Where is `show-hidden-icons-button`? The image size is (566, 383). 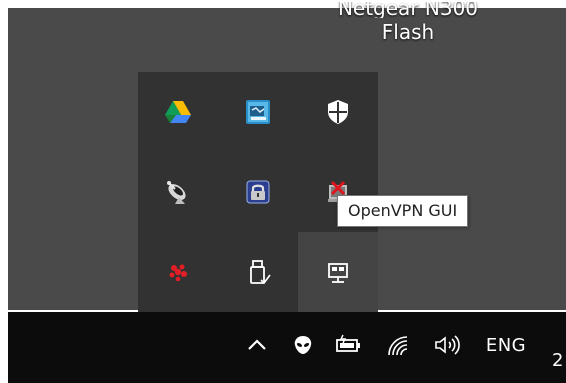
show-hidden-icons-button is located at coordinates (257, 345).